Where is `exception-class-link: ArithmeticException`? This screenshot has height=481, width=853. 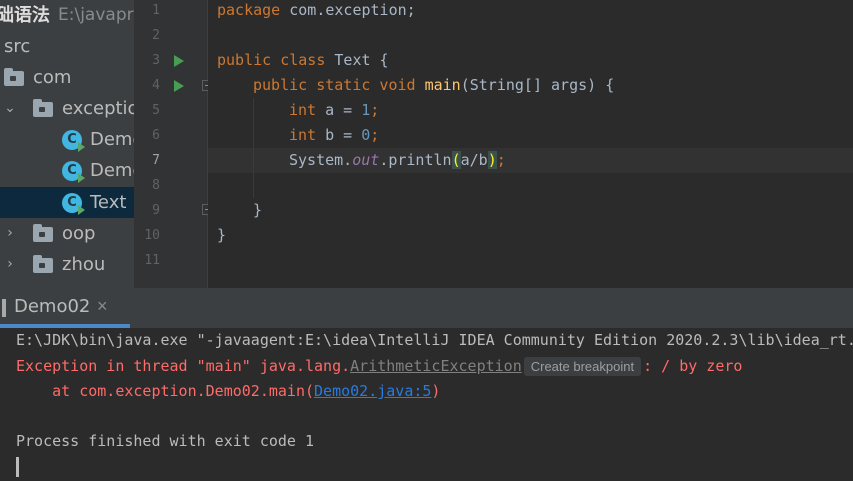 exception-class-link: ArithmeticException is located at coordinates (436, 366).